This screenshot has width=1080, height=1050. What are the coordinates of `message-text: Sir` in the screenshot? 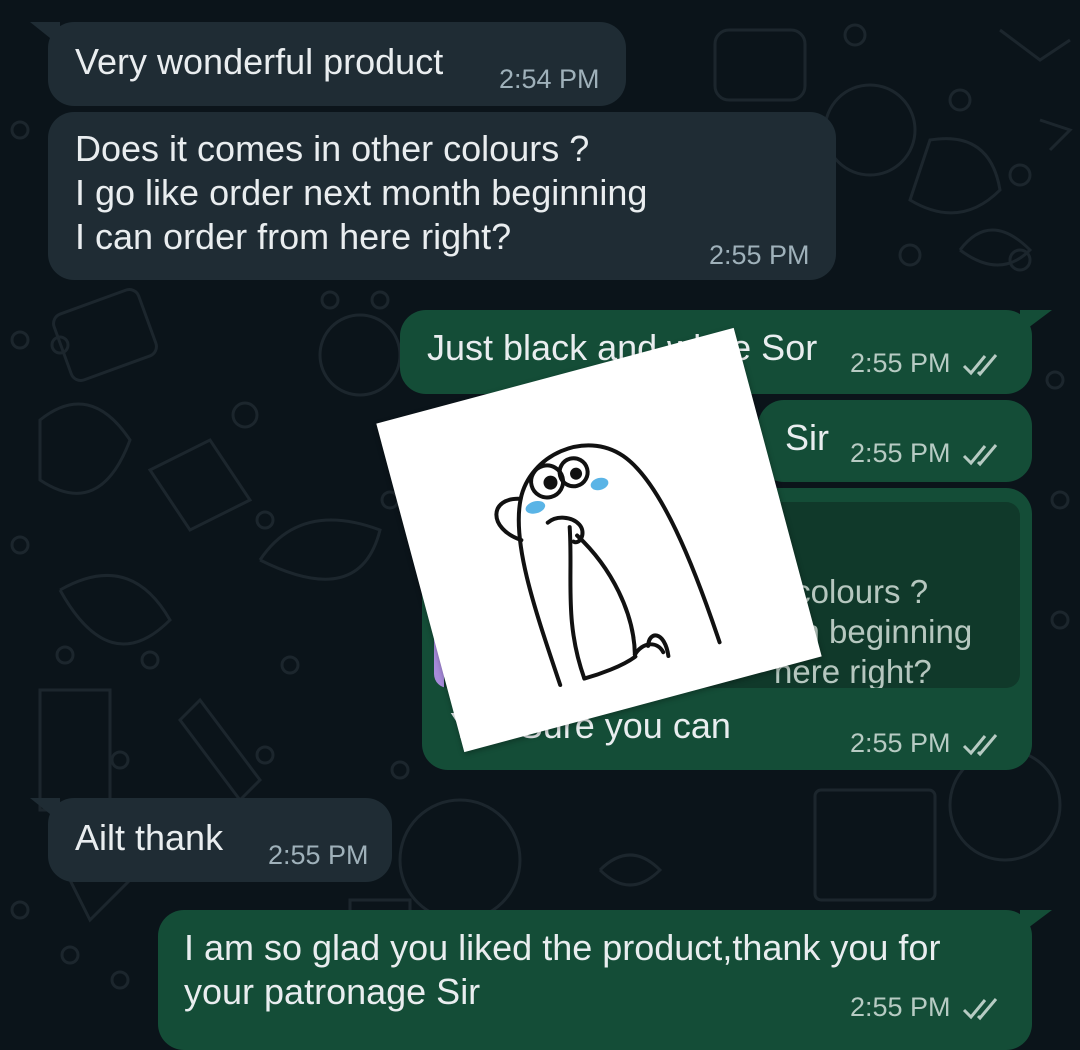 It's located at (807, 437).